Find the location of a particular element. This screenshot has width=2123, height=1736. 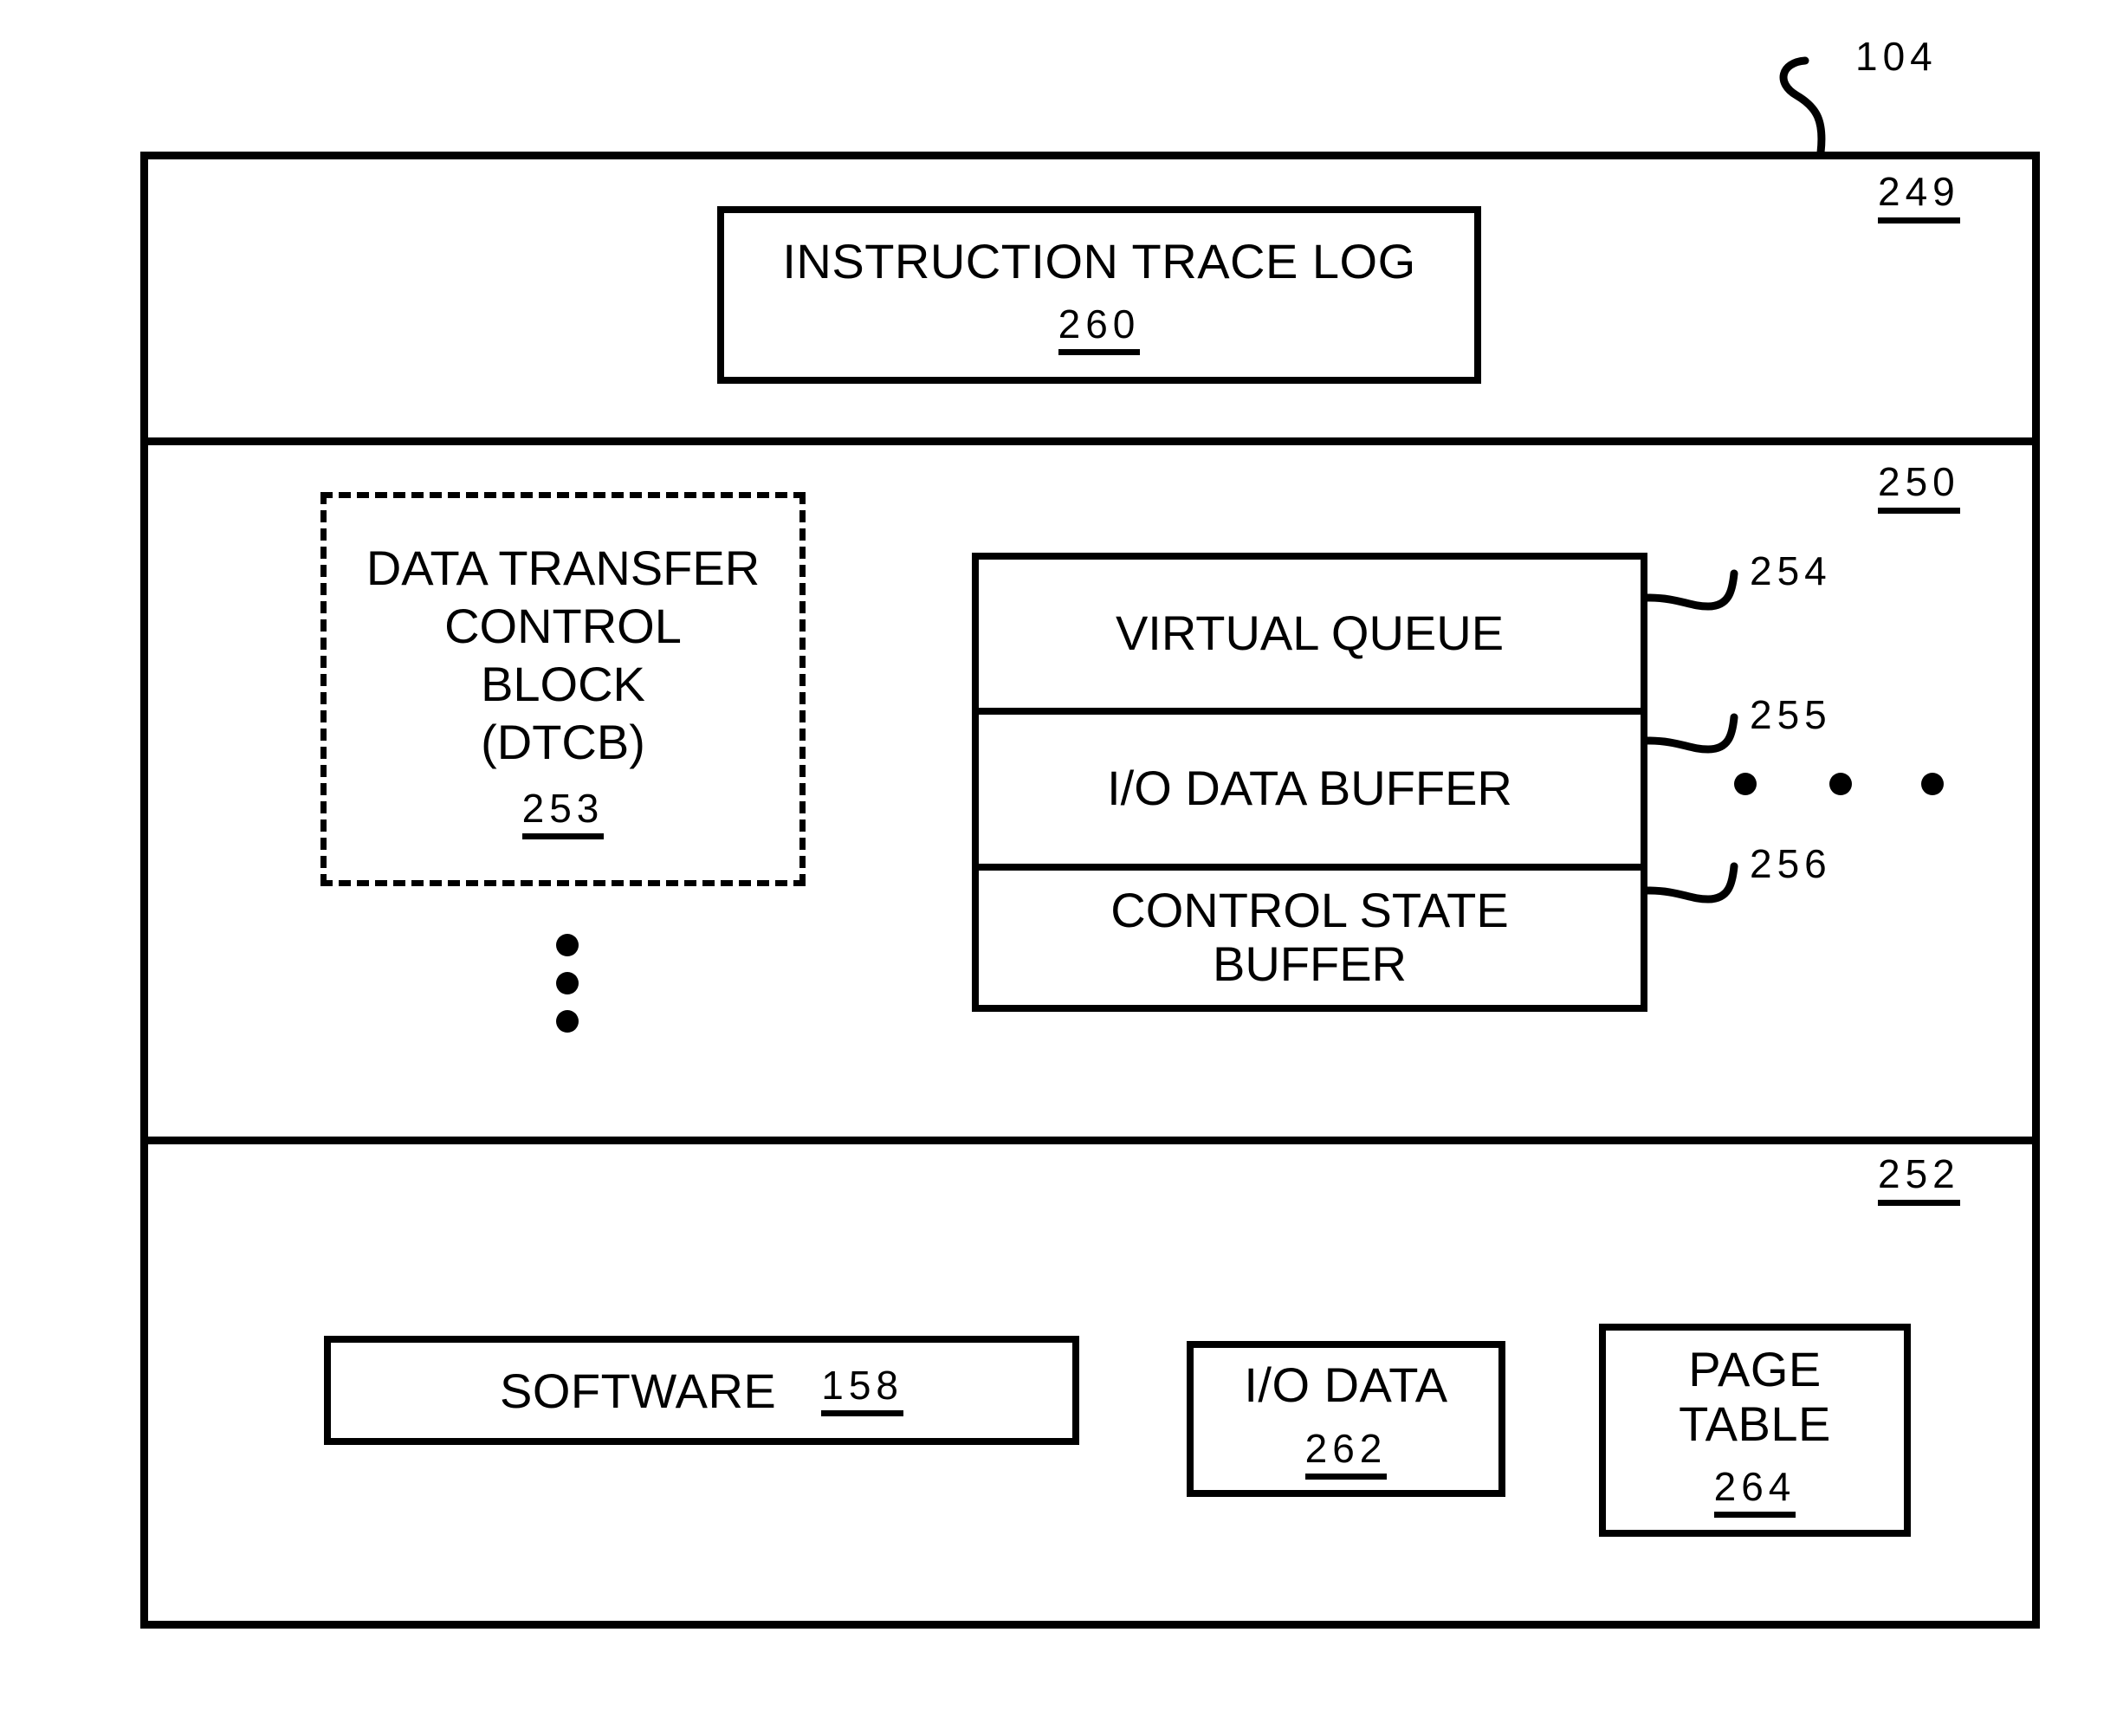

section-divider-lower is located at coordinates (1090, 1141).